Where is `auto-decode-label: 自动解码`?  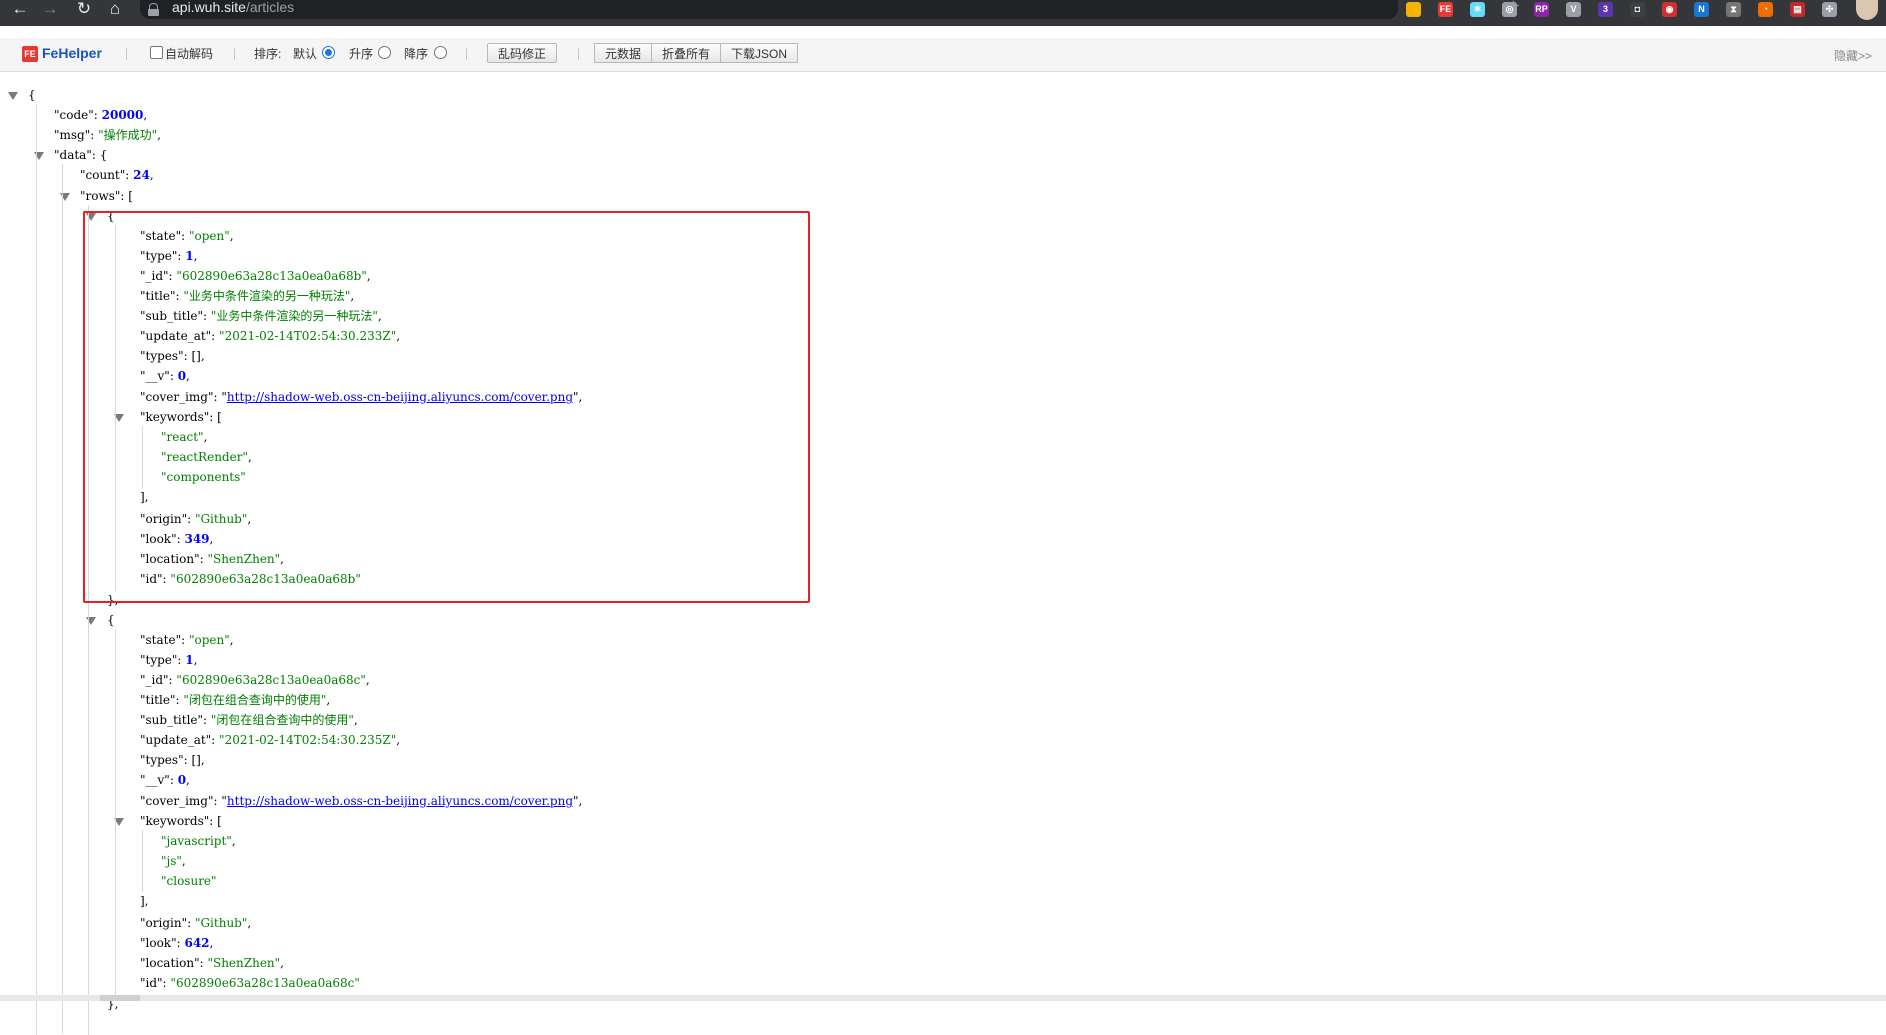 auto-decode-label: 自动解码 is located at coordinates (189, 54).